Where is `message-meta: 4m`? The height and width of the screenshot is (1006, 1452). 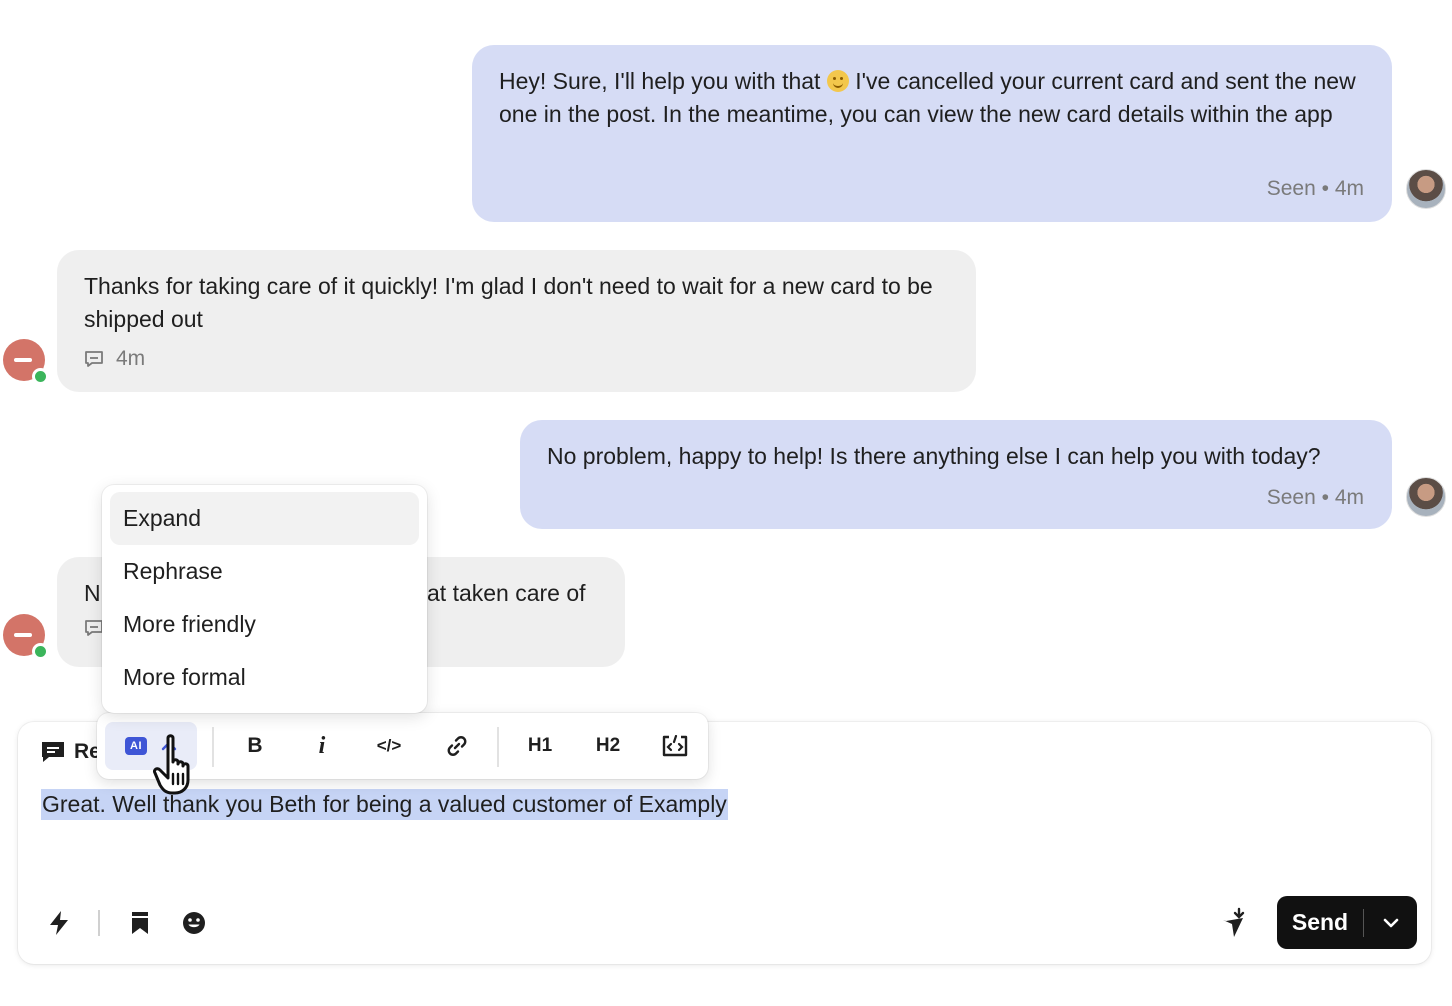 message-meta: 4m is located at coordinates (114, 359).